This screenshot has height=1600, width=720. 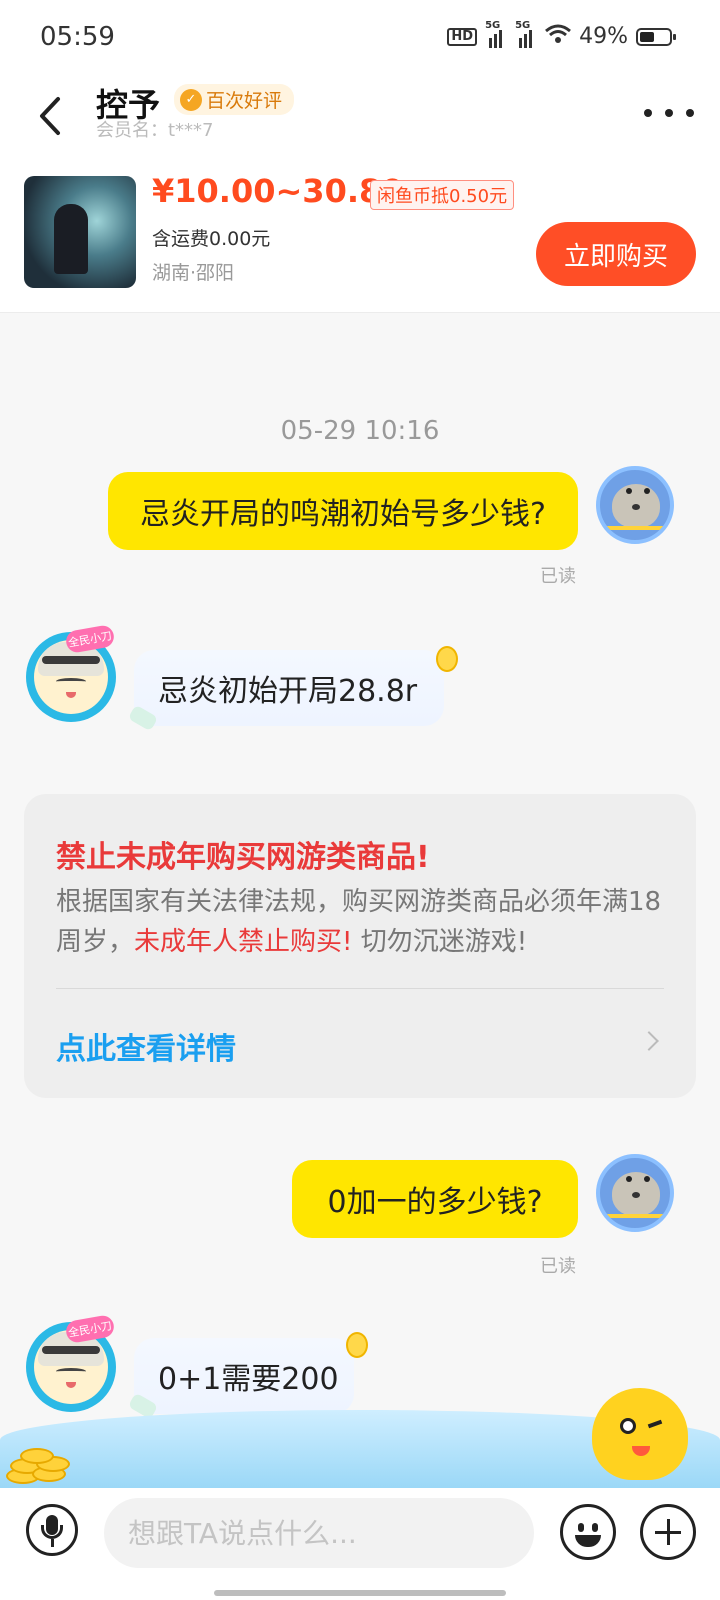 What do you see at coordinates (244, 1376) in the screenshot?
I see `message-bubble-incoming: 0+1需要200` at bounding box center [244, 1376].